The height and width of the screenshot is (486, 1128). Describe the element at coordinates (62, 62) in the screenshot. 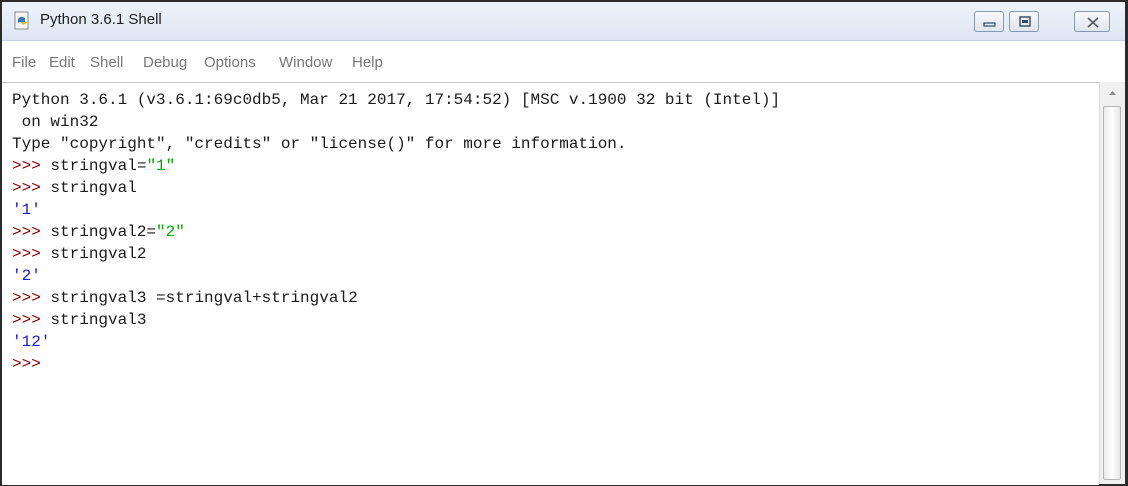

I see `menu-edit: Edit` at that location.